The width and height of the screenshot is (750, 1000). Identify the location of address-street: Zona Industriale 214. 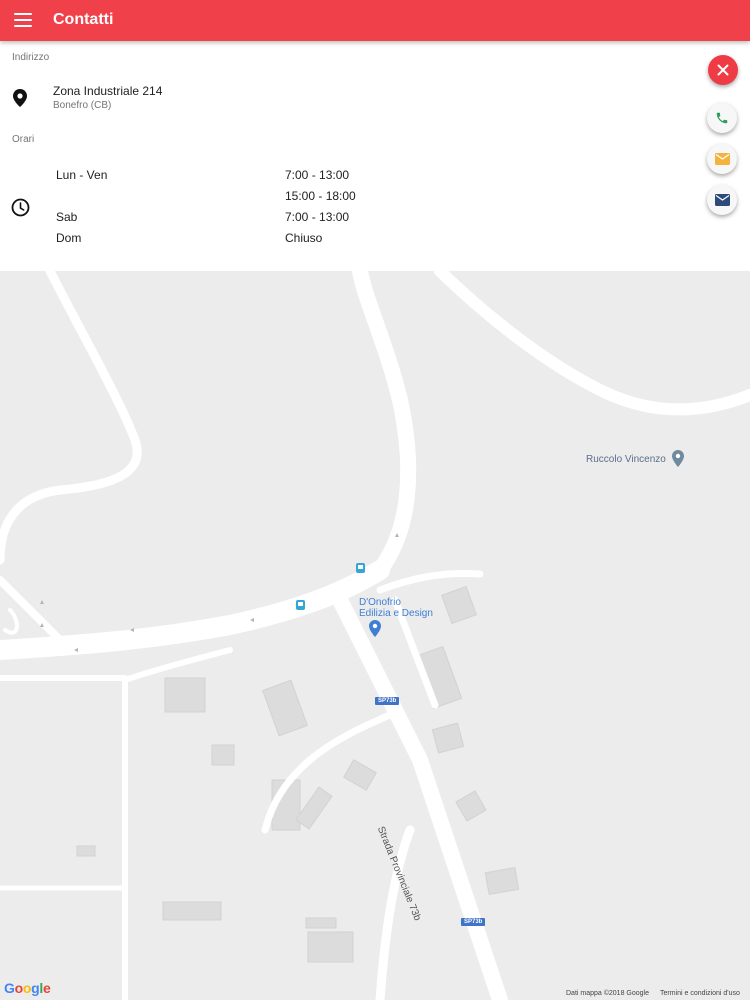
(108, 91).